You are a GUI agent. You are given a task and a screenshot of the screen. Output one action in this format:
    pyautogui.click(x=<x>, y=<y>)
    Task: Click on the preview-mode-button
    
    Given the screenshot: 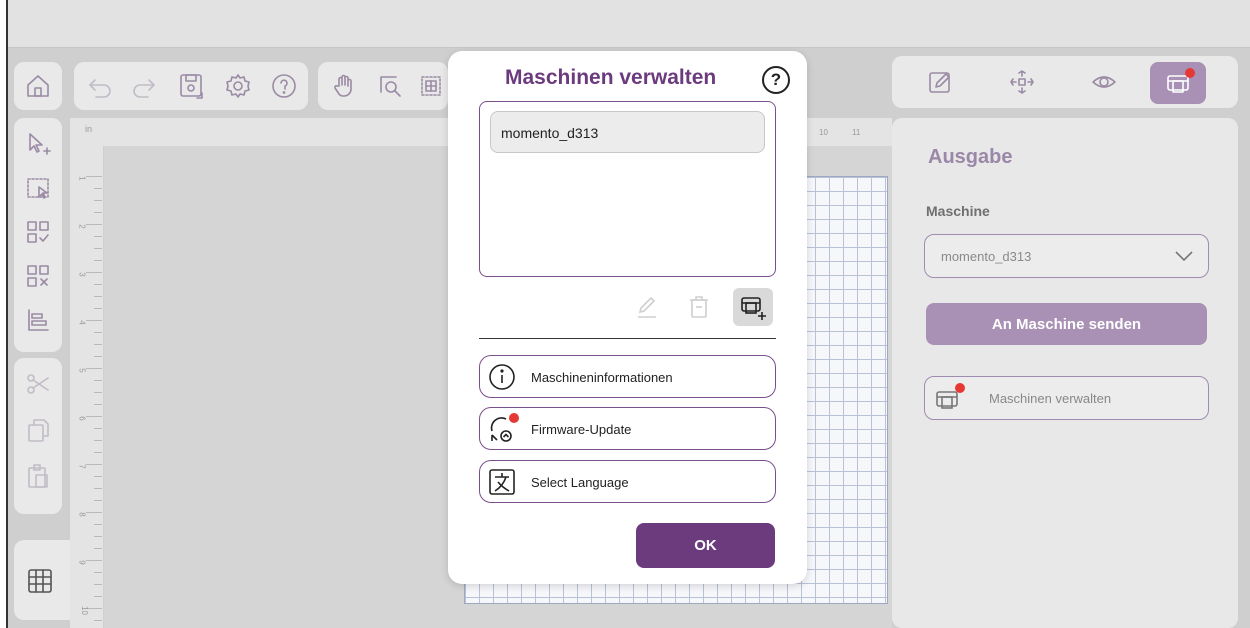 What is the action you would take?
    pyautogui.click(x=1104, y=82)
    